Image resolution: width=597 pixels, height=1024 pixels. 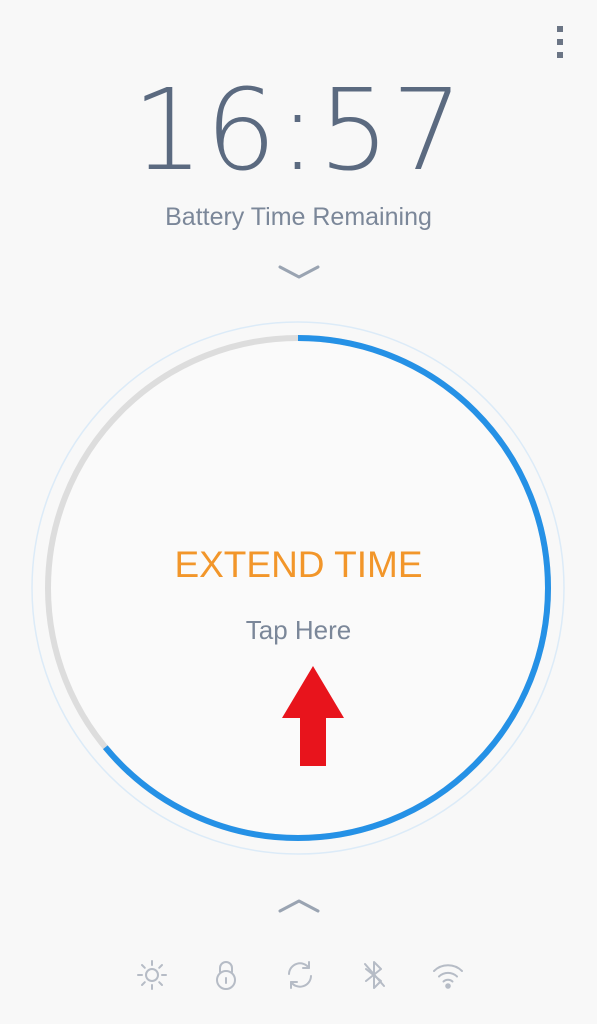 I want to click on tap-here-label: Tap Here, so click(x=298, y=630).